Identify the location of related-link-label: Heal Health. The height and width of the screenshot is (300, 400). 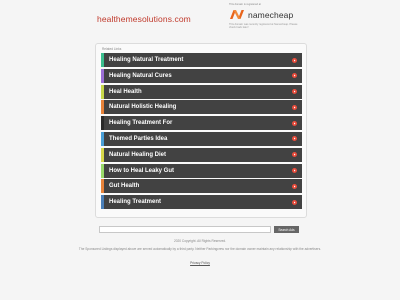
(125, 91).